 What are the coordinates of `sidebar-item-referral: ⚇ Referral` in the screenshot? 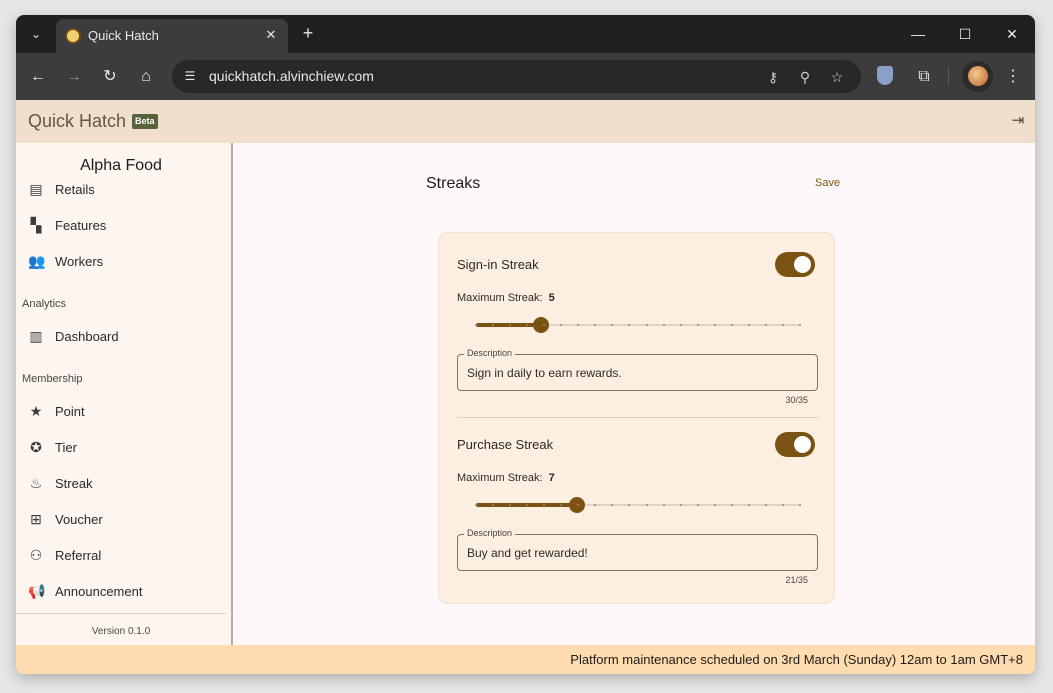 It's located at (121, 555).